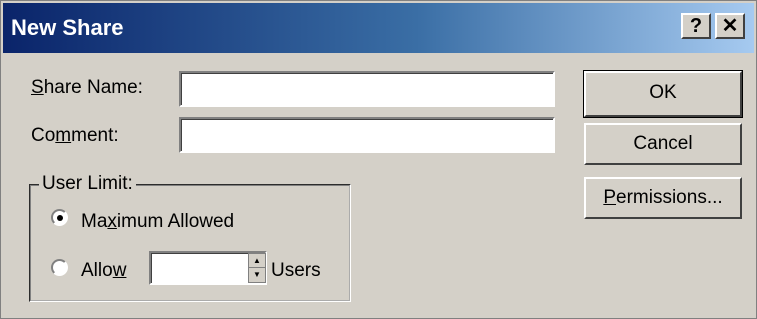  I want to click on users-spinner: ▲ ▼, so click(257, 268).